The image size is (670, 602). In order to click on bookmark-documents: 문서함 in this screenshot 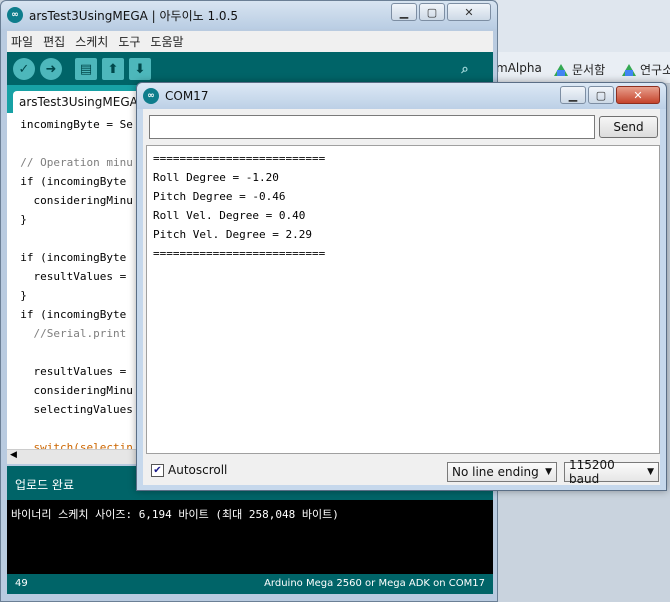, I will do `click(579, 69)`.